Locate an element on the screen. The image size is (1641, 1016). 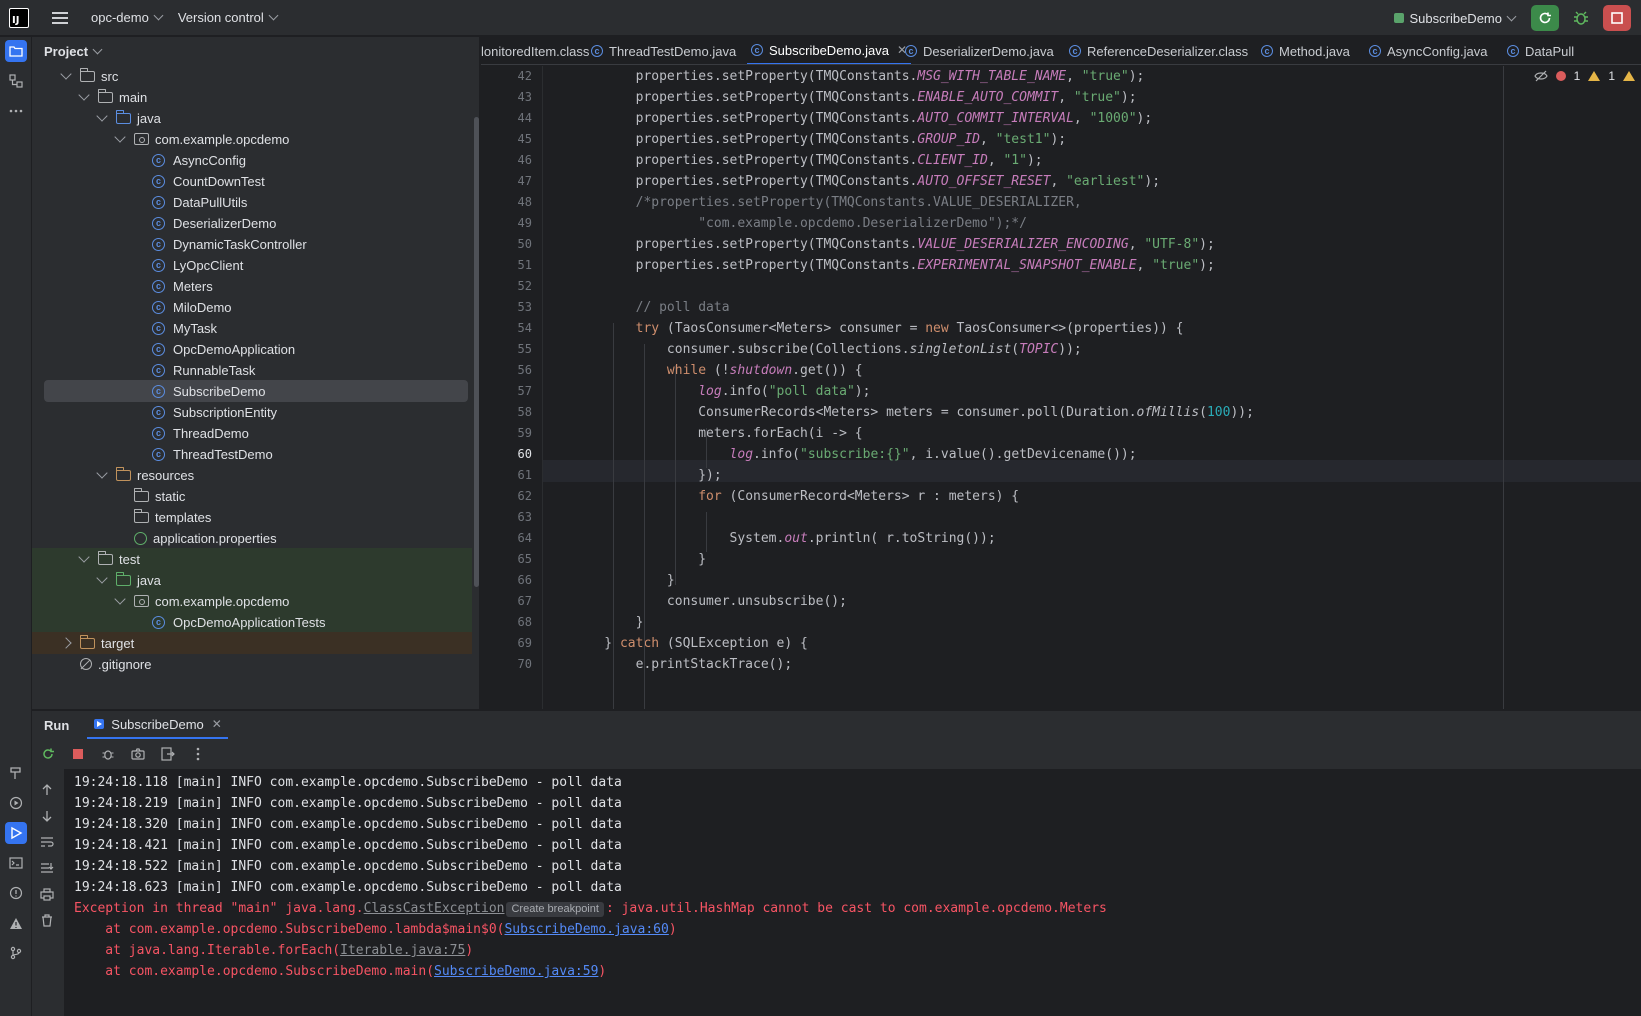
arrow-down-icon is located at coordinates (47, 816).